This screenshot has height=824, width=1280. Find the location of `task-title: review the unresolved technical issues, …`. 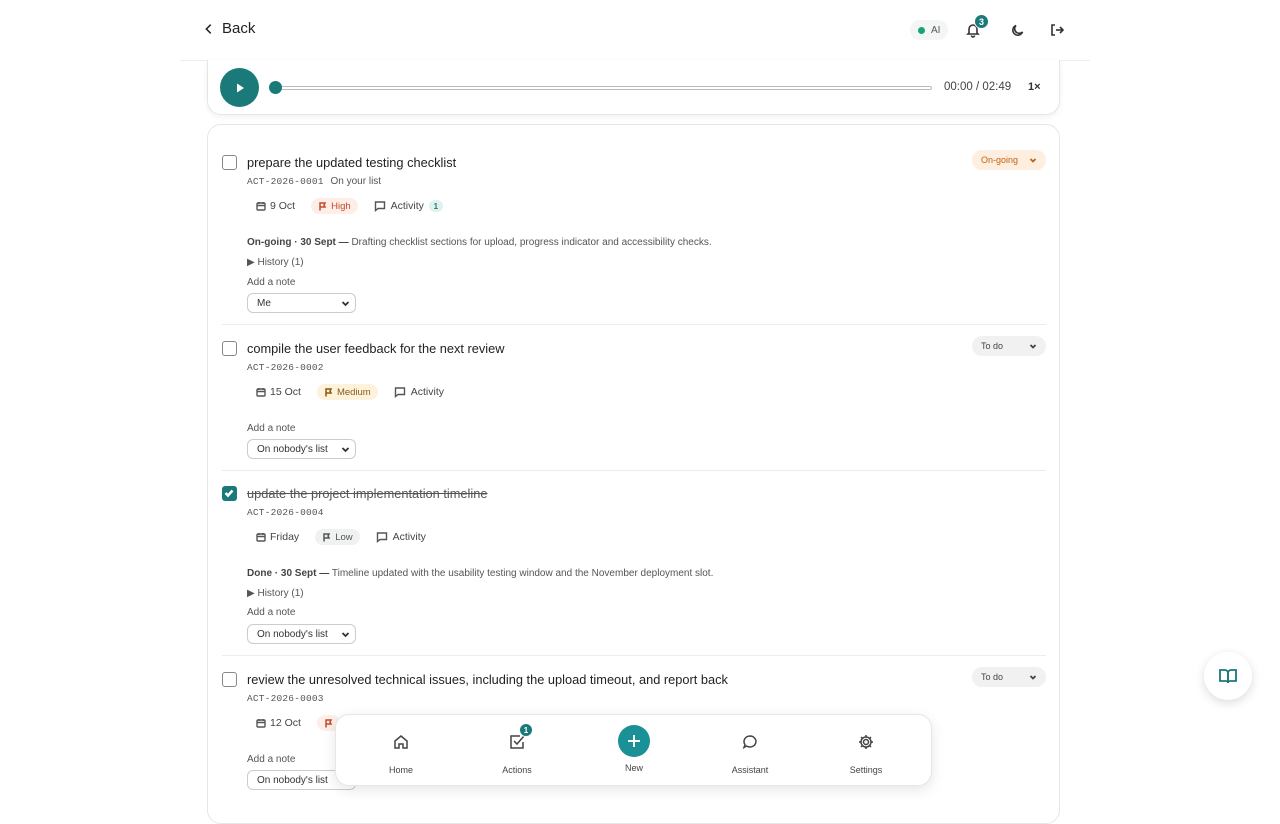

task-title: review the unresolved technical issues, … is located at coordinates (487, 679).